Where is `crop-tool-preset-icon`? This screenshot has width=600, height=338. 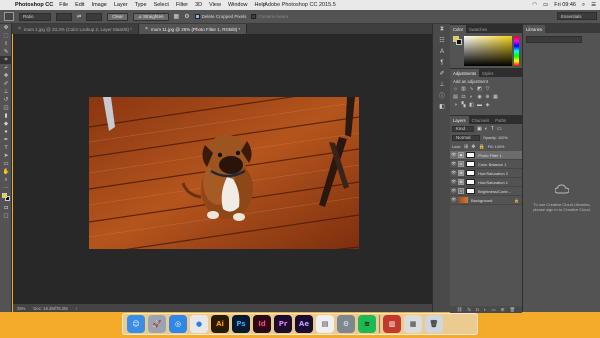 crop-tool-preset-icon is located at coordinates (9, 16).